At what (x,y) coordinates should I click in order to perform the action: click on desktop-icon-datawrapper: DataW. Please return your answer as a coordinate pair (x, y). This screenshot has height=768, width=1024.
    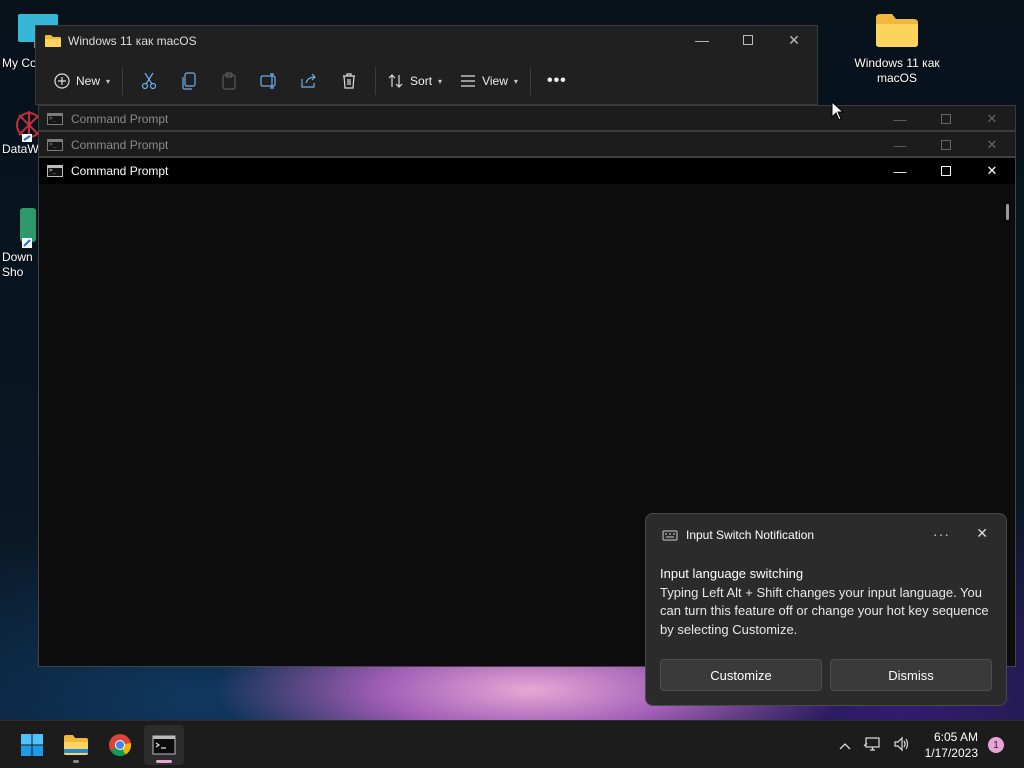
    Looking at the image, I should click on (22, 132).